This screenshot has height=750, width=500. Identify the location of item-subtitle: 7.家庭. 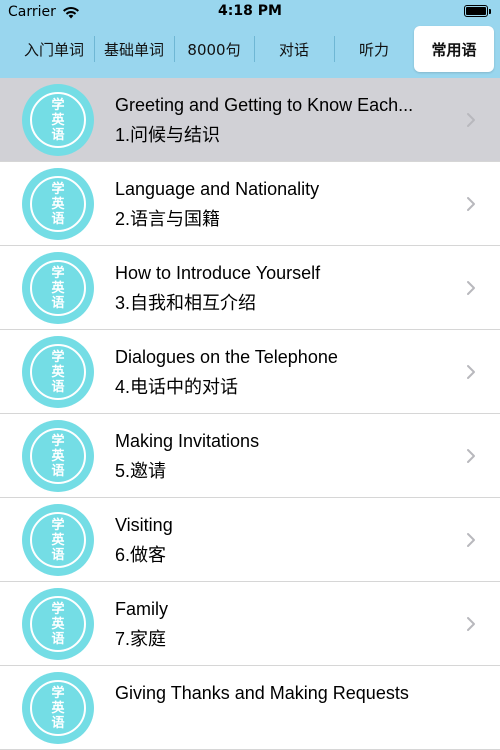
(141, 639).